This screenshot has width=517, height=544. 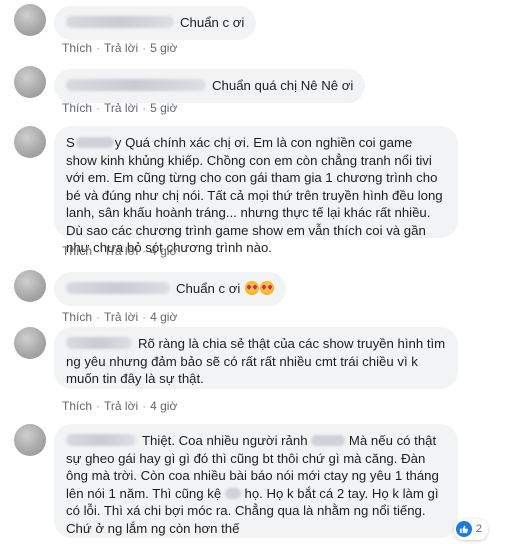 What do you see at coordinates (478, 528) in the screenshot?
I see `reaction-count: 2` at bounding box center [478, 528].